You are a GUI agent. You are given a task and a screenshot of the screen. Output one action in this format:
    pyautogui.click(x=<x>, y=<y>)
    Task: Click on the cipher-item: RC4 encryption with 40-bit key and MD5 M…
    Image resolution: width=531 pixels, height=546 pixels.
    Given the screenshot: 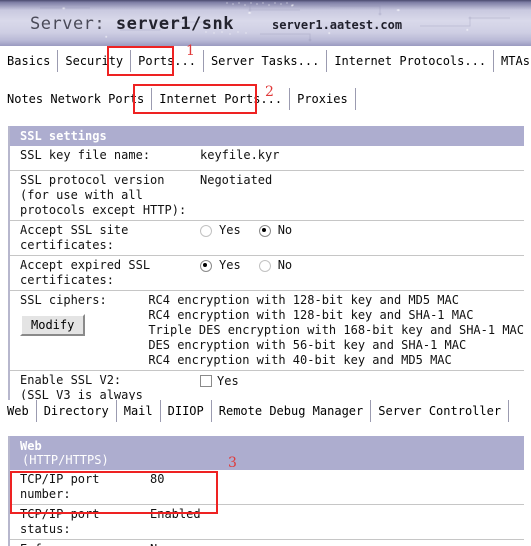 What is the action you would take?
    pyautogui.click(x=300, y=360)
    